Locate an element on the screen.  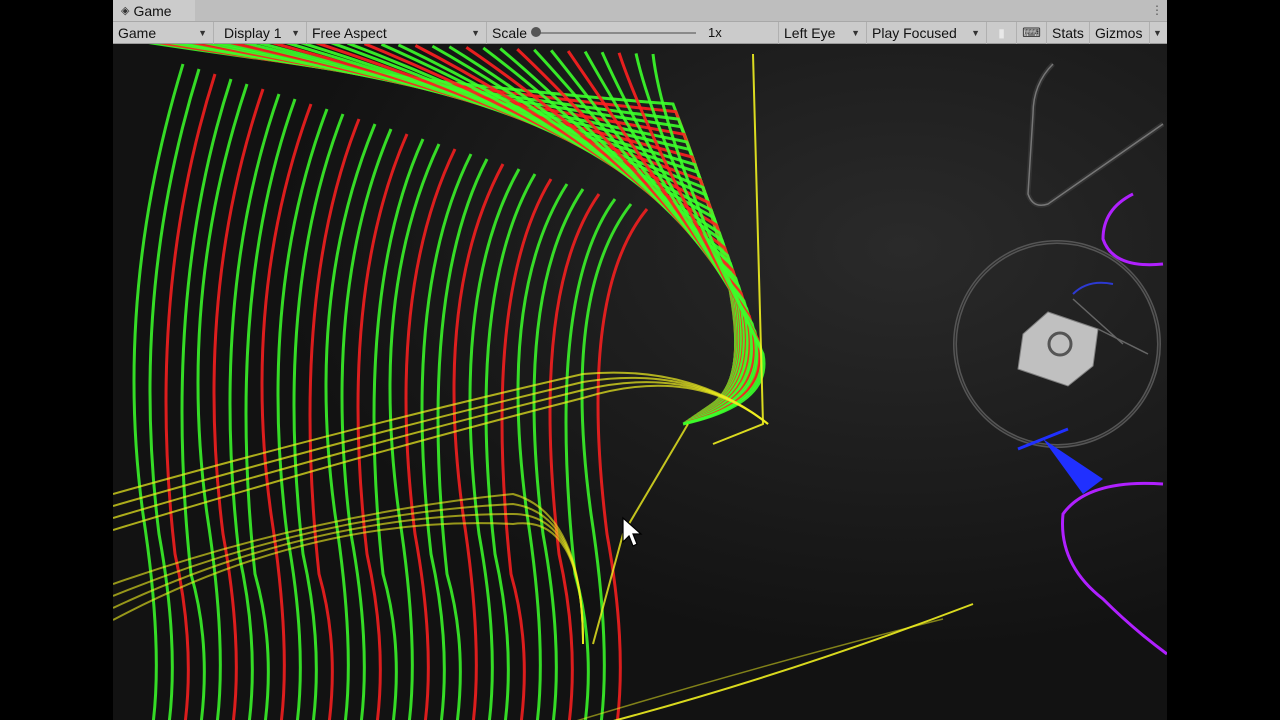
play-mode-label: Play Focused is located at coordinates (914, 33).